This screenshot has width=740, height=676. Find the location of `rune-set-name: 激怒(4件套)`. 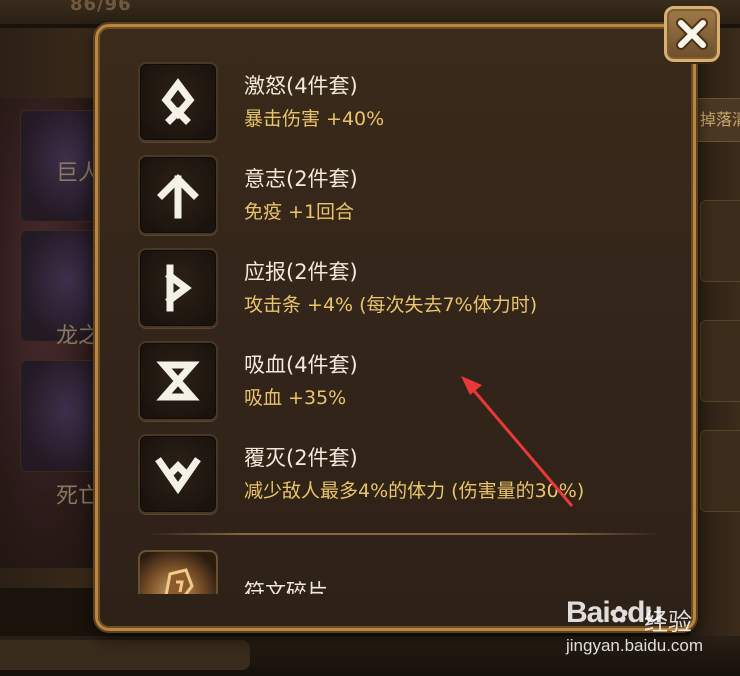

rune-set-name: 激怒(4件套) is located at coordinates (301, 86).